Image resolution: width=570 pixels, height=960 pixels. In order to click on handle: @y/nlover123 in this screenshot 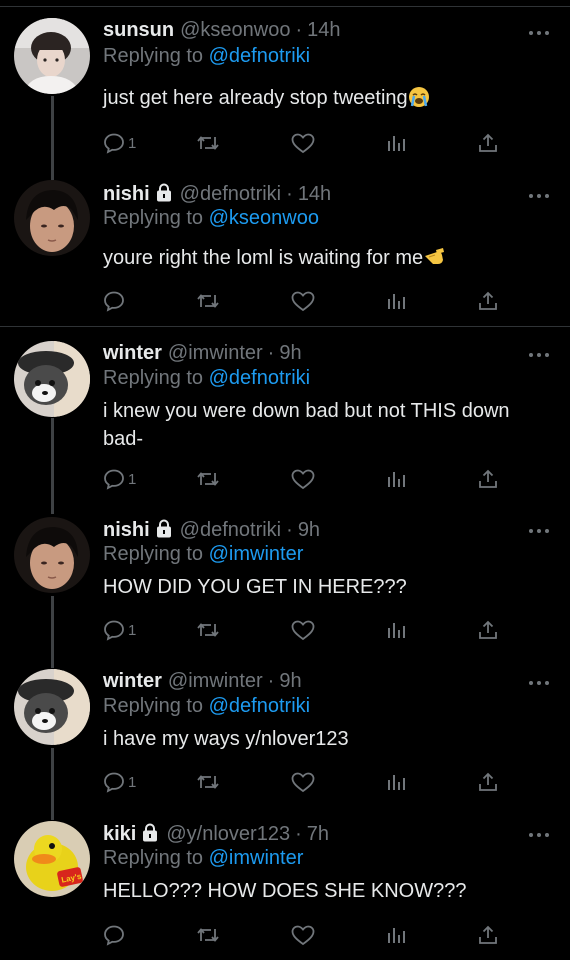, I will do `click(228, 834)`.